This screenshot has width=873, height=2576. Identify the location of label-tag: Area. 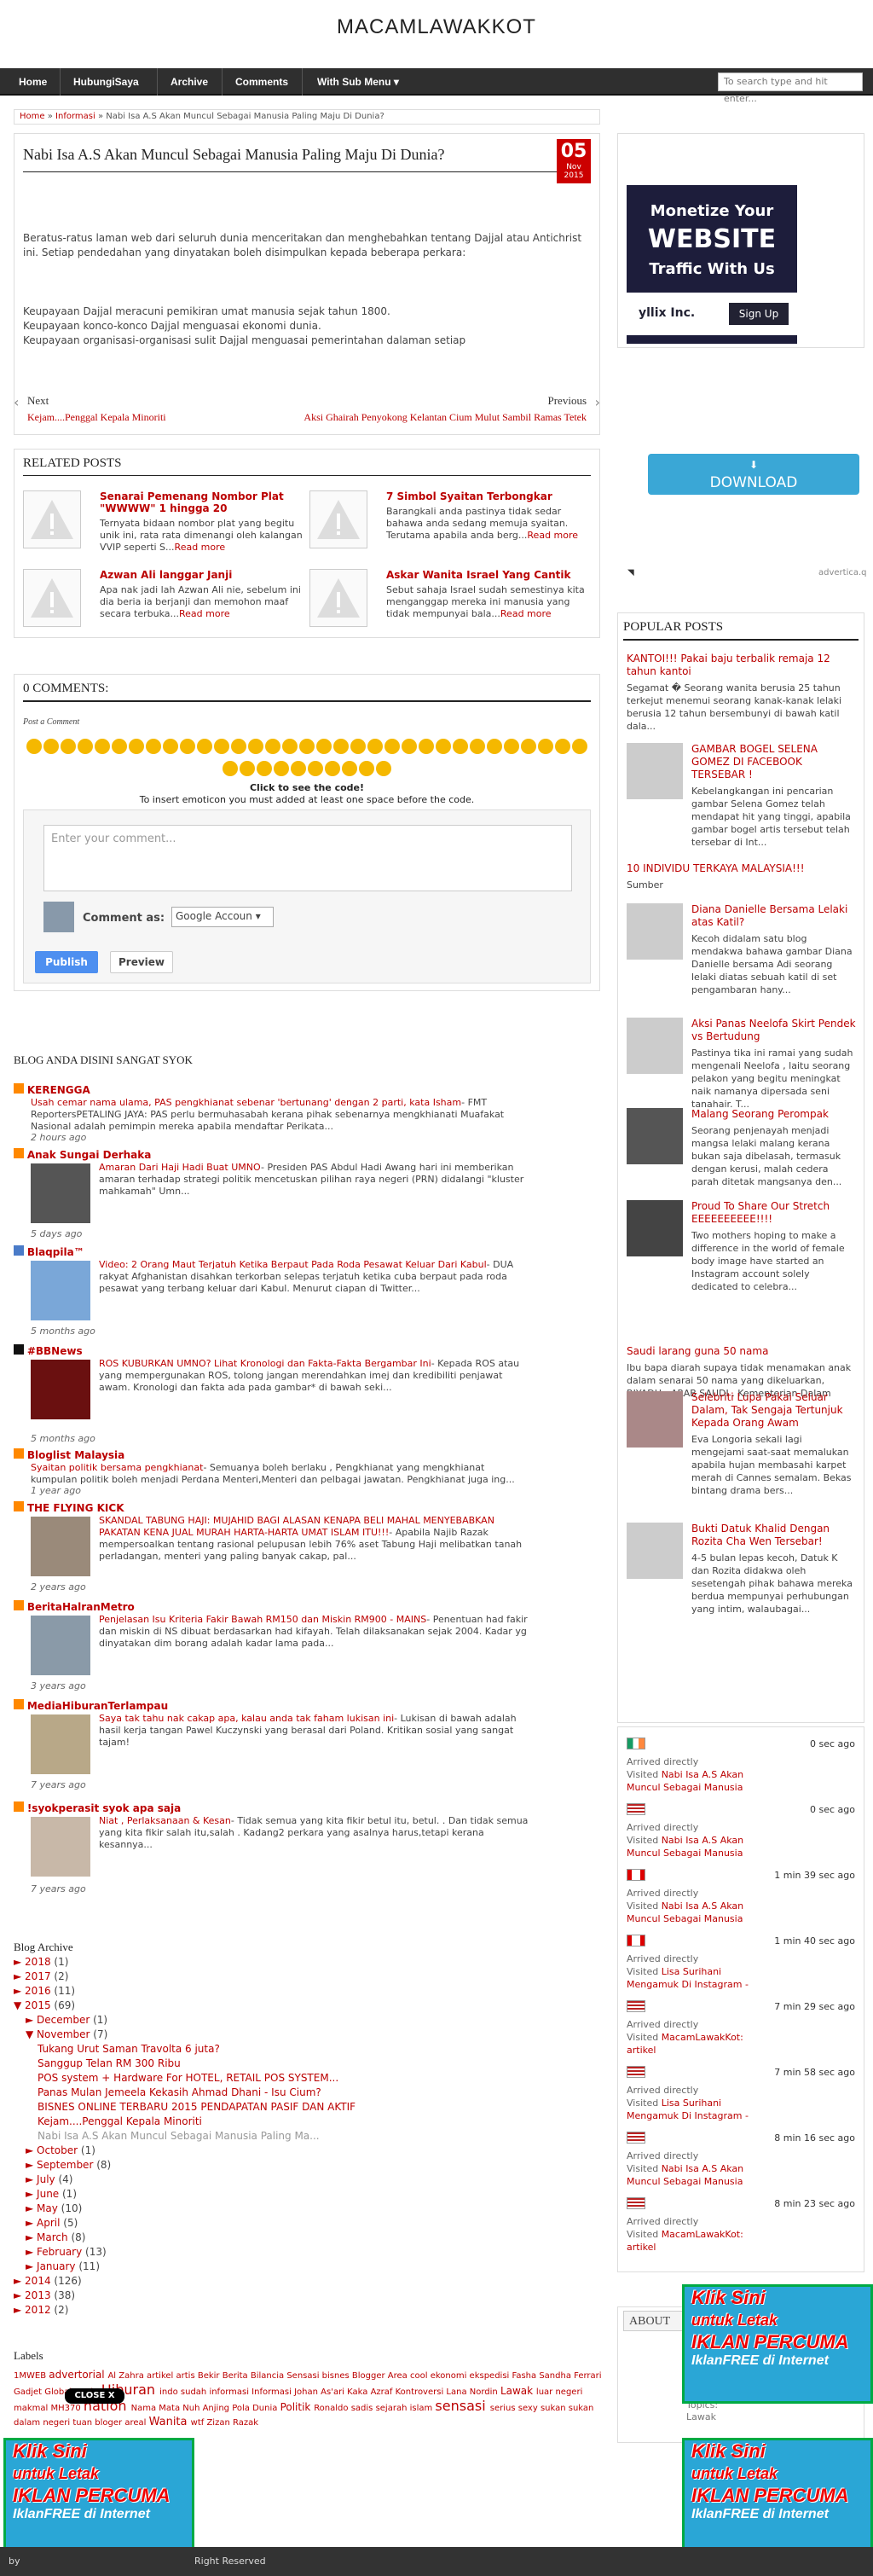
(399, 2376).